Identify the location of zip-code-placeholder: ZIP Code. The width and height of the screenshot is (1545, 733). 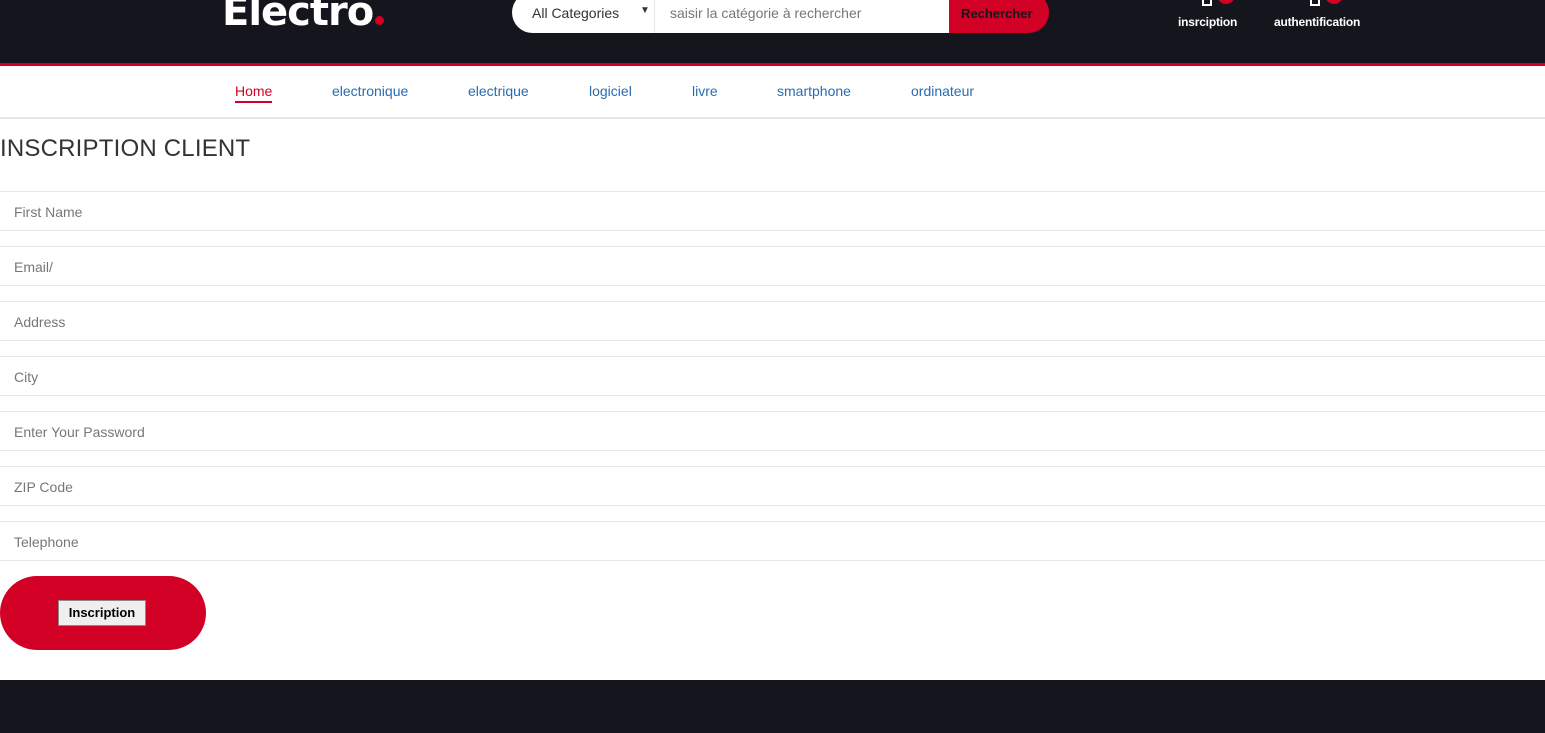
(43, 487).